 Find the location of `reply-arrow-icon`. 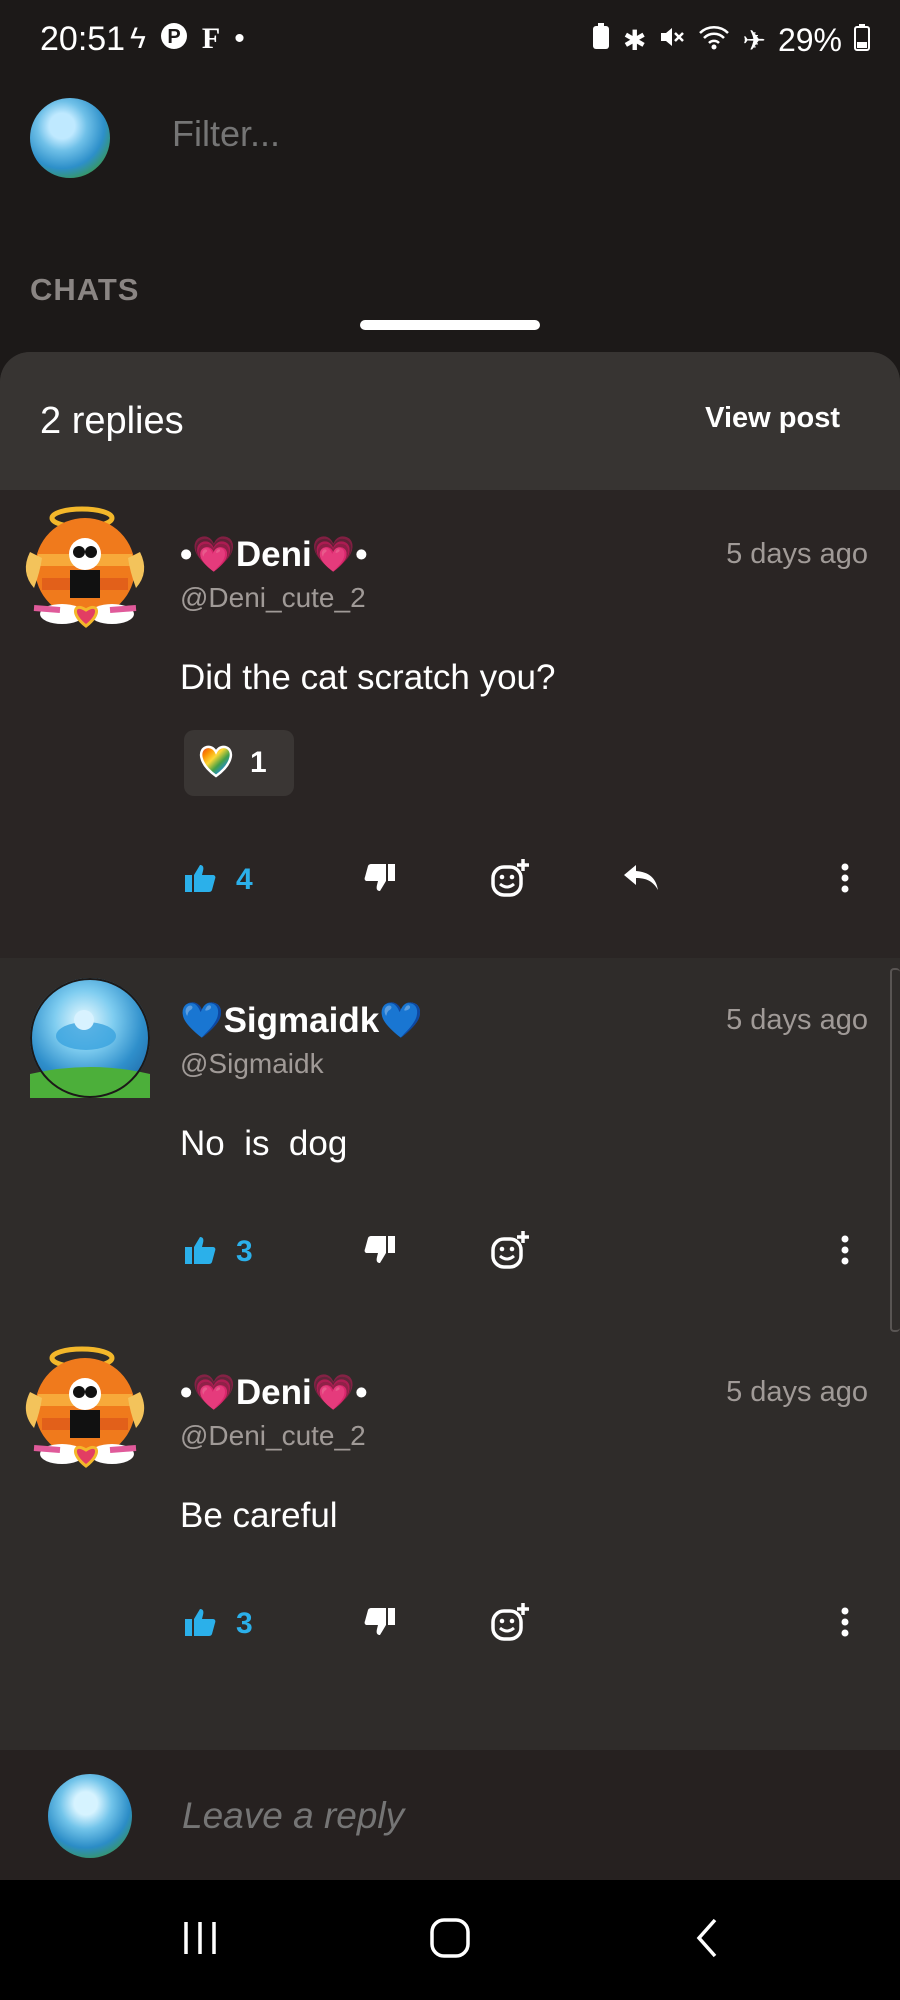

reply-arrow-icon is located at coordinates (641, 880).